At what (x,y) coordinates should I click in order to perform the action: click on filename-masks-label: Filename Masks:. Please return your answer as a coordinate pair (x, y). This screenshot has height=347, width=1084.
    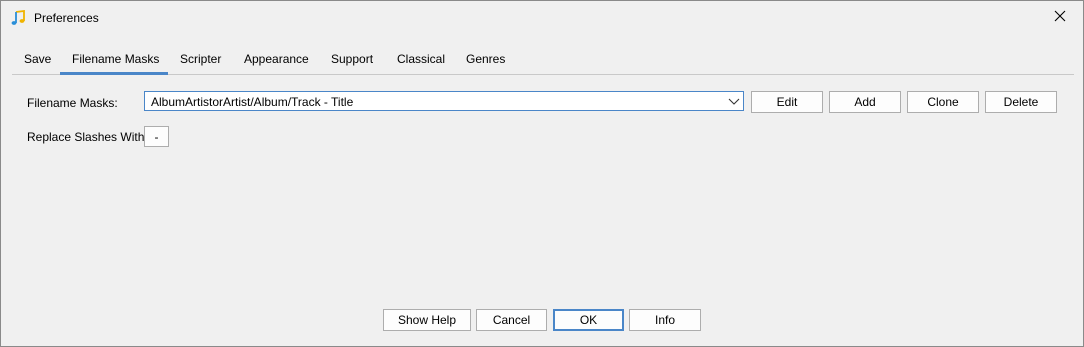
    Looking at the image, I should click on (72, 103).